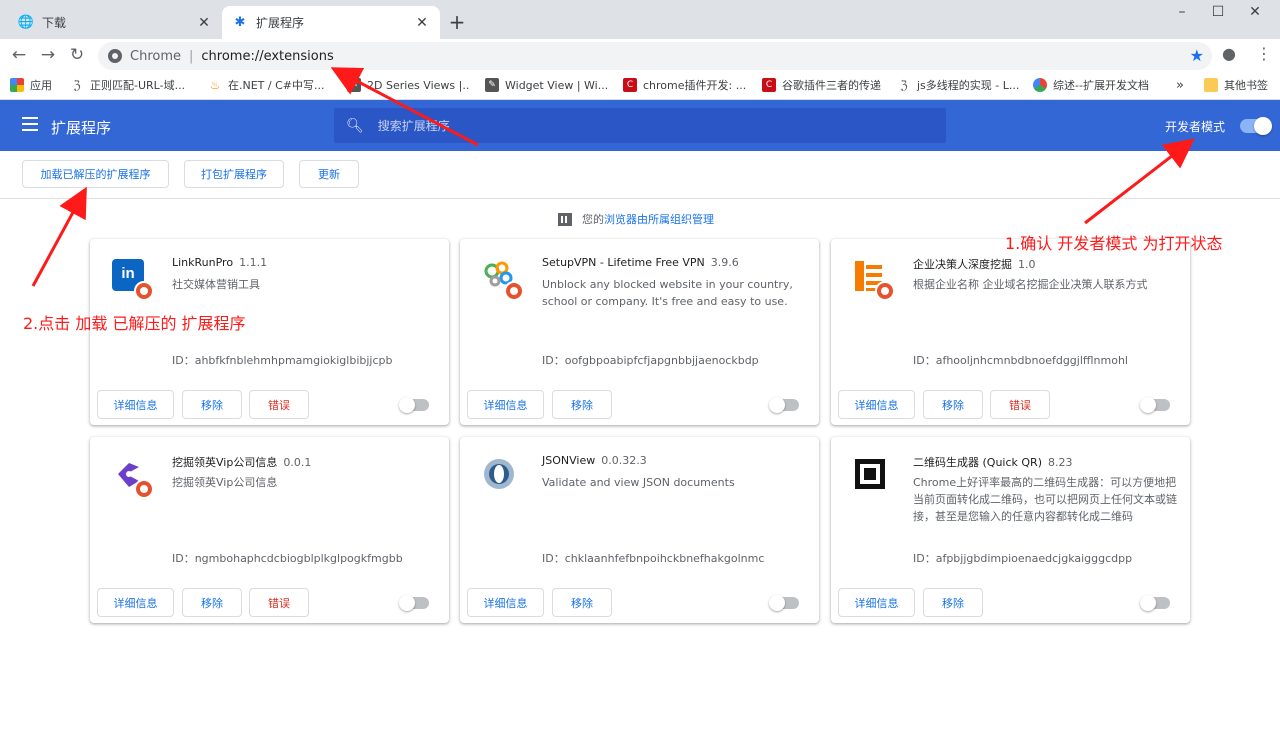 The image size is (1280, 751). Describe the element at coordinates (640, 175) in the screenshot. I see `dev-actions-bar: 加载已解压的扩展程序 打包扩展程序 更新` at that location.